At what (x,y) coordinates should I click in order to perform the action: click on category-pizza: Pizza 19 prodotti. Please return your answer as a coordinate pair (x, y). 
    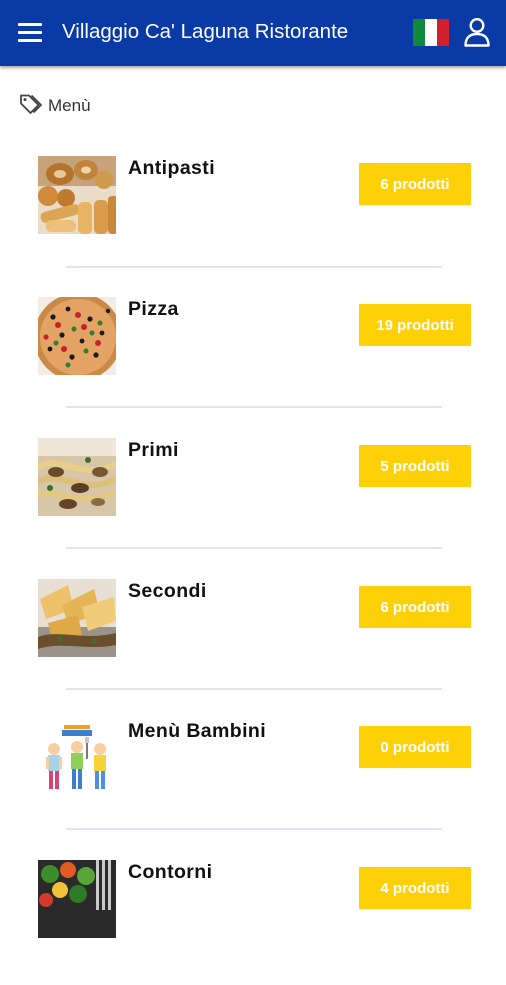
    Looking at the image, I should click on (253, 351).